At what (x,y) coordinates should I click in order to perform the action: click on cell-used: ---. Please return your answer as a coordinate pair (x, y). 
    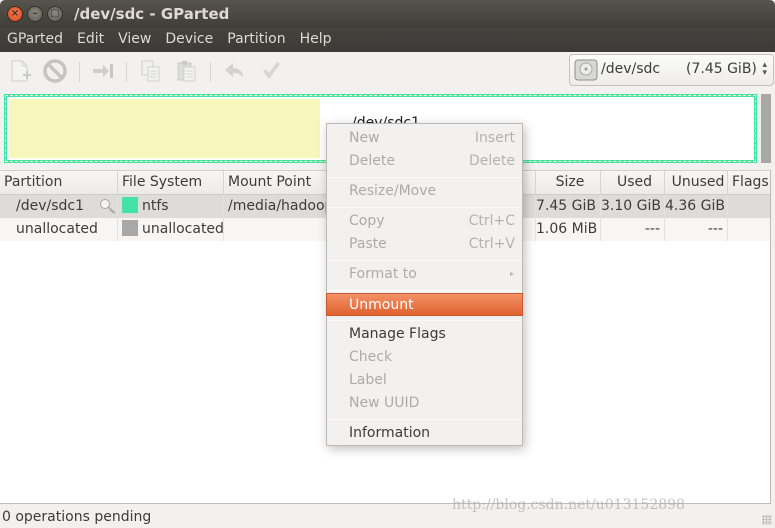
    Looking at the image, I should click on (633, 229).